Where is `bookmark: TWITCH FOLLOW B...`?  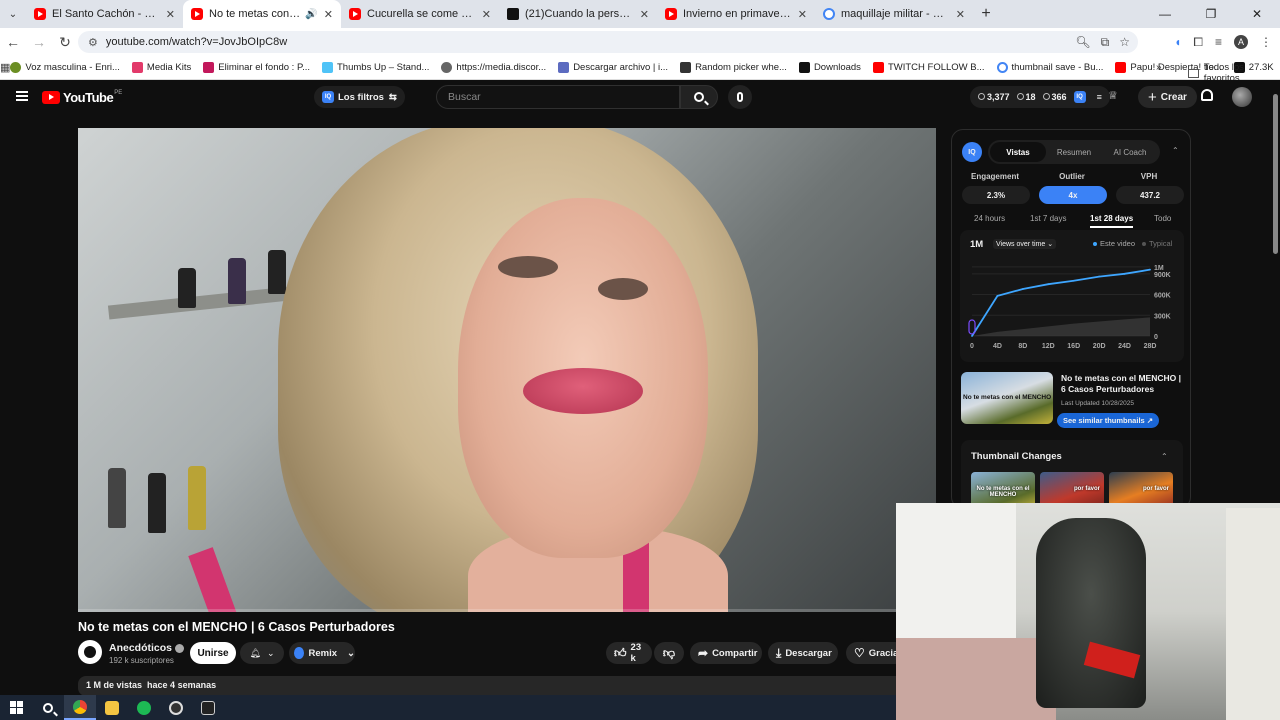 bookmark: TWITCH FOLLOW B... is located at coordinates (928, 67).